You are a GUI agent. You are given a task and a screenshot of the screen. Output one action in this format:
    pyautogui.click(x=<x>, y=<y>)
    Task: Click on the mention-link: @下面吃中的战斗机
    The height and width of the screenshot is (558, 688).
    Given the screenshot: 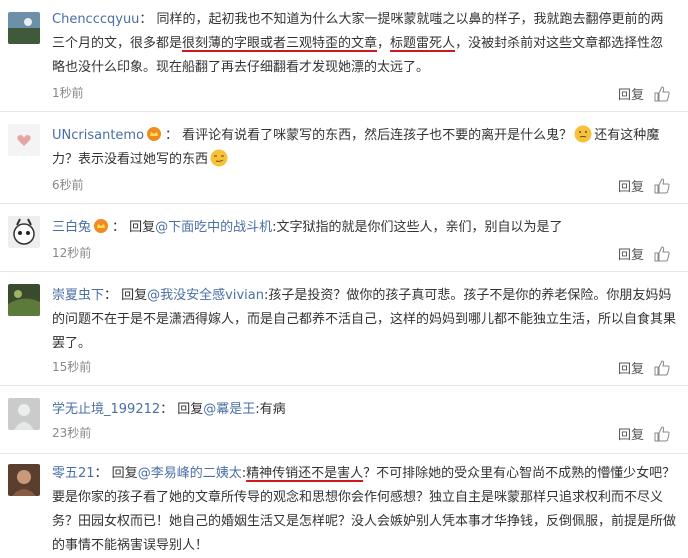 What is the action you would take?
    pyautogui.click(x=213, y=227)
    